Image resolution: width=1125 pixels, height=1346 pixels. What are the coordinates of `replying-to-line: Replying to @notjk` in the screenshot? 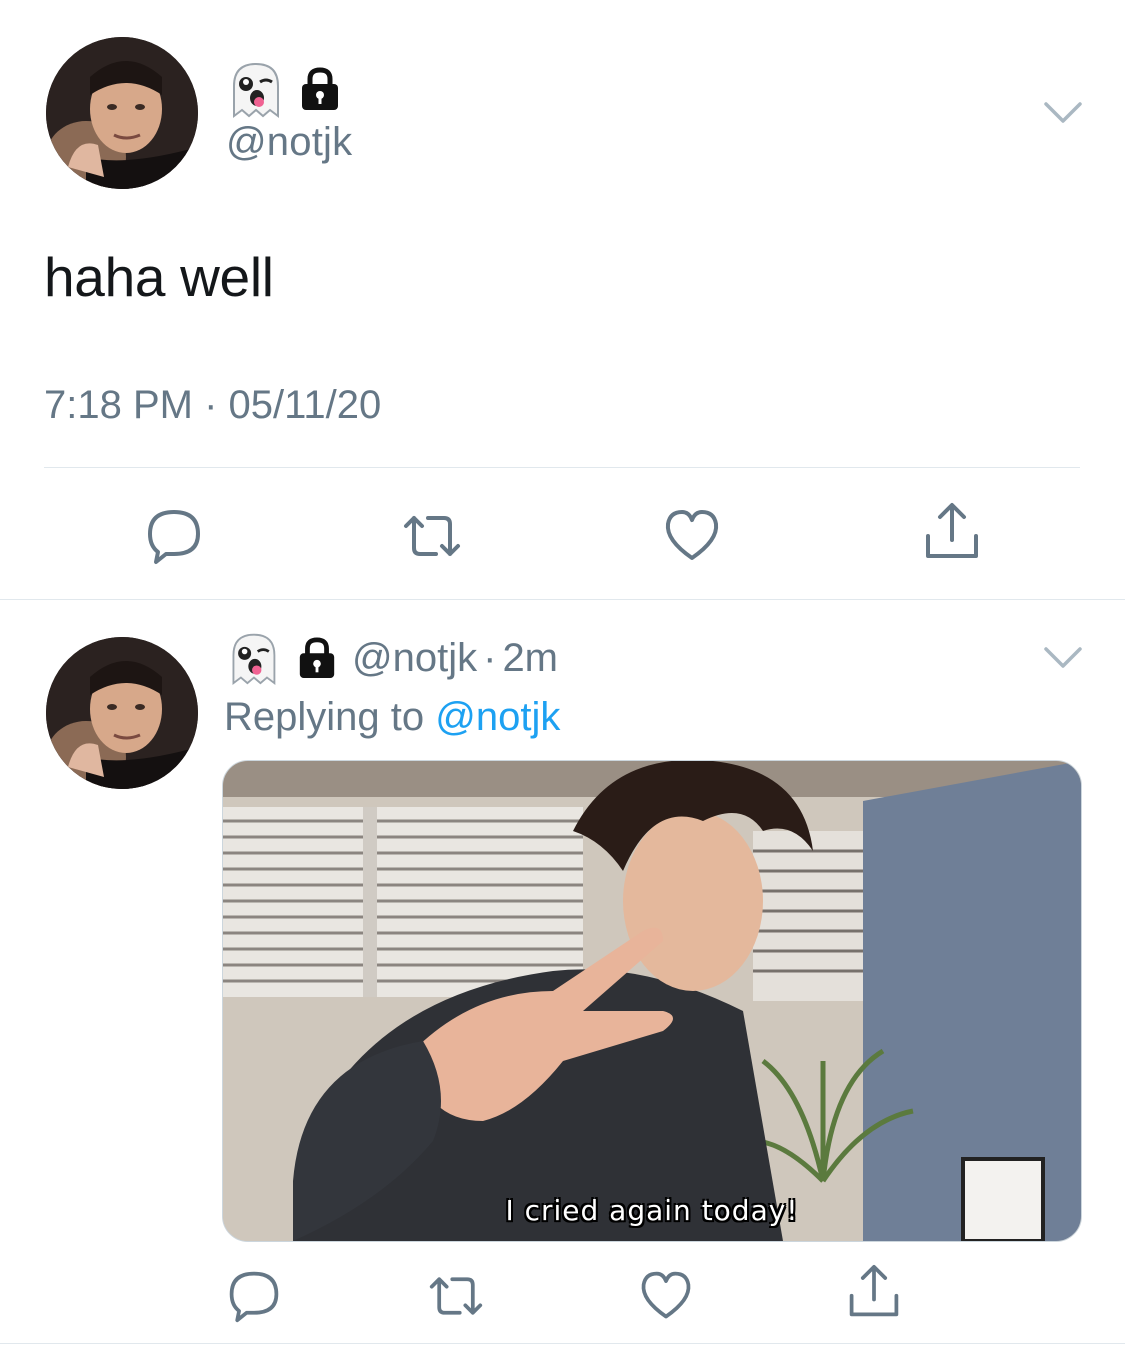 It's located at (392, 717).